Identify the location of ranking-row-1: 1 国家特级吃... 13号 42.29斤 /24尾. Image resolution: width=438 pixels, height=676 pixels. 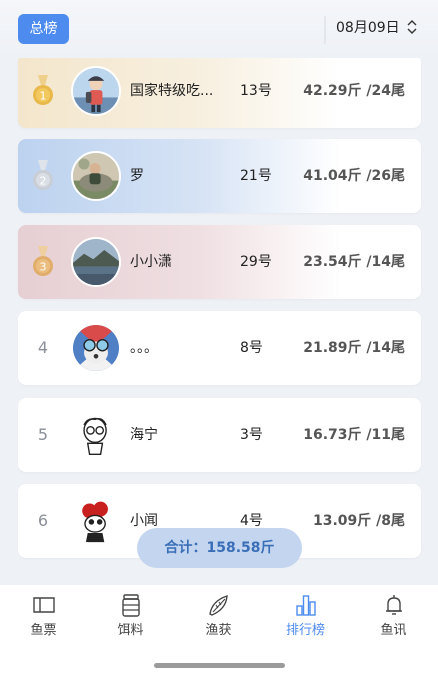
(219, 93).